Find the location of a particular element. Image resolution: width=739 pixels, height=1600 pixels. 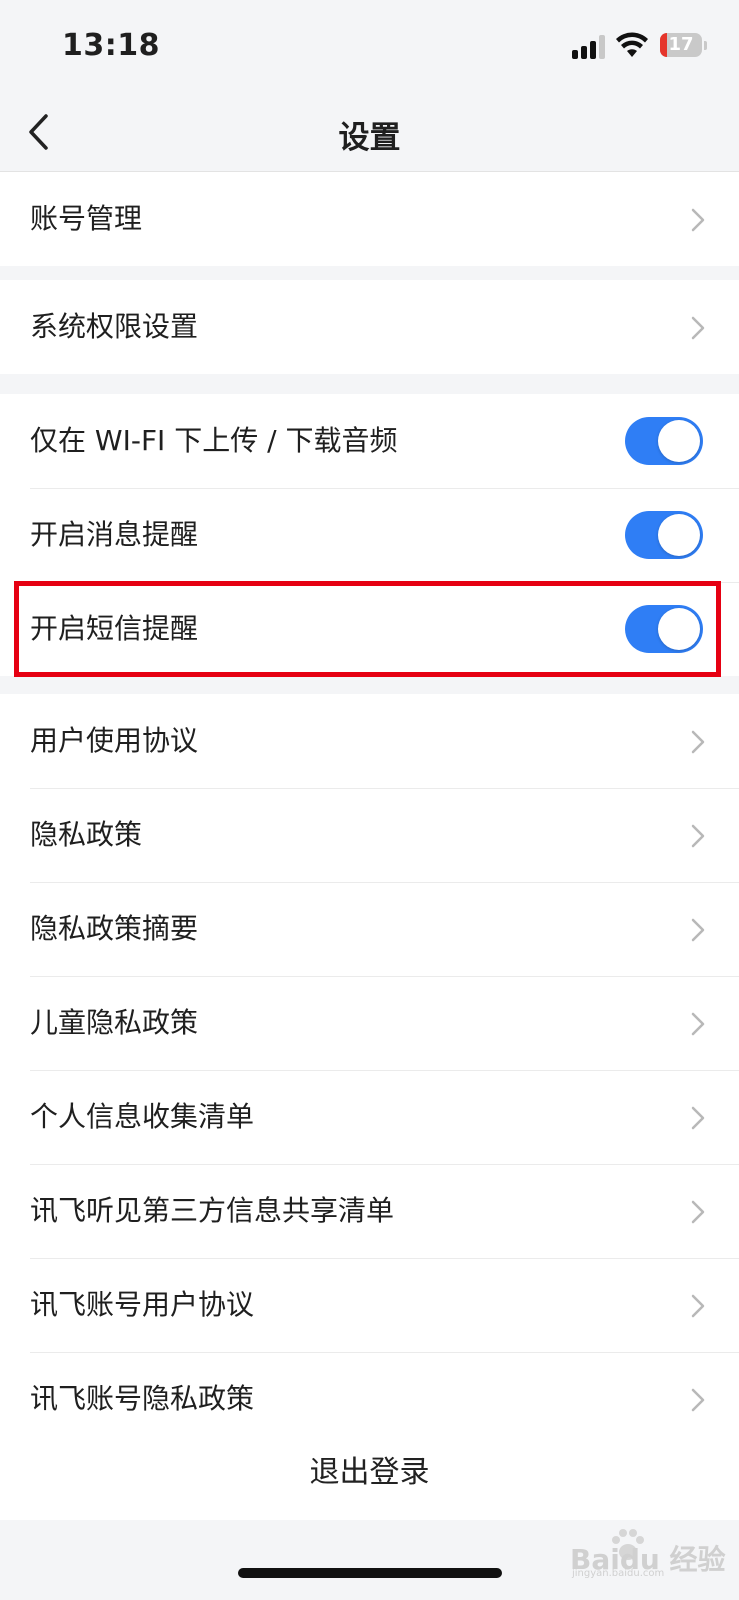

row-label: 儿童隐私政策 is located at coordinates (114, 1022).